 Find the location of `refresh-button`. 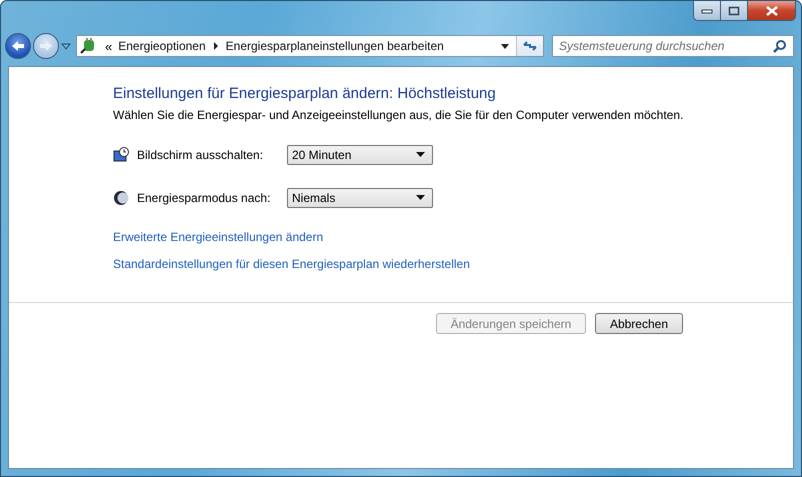

refresh-button is located at coordinates (529, 46).